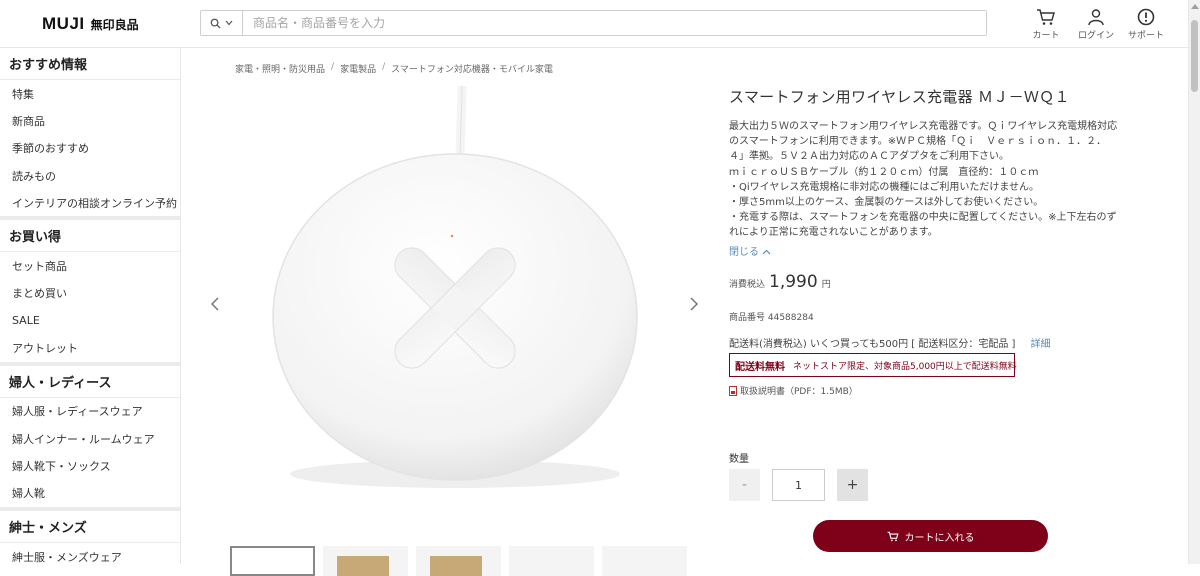  Describe the element at coordinates (884, 172) in the screenshot. I see `description-line: ｍｉｃｒｏＵＳＢケーブル（約１２０ｃｍ）付属 直径約：１０ｃｍ` at that location.